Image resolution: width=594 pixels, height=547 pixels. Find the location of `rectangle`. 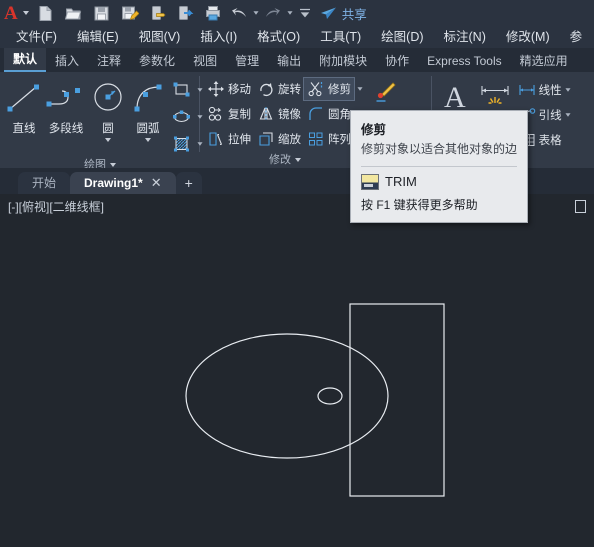

rectangle is located at coordinates (397, 400).